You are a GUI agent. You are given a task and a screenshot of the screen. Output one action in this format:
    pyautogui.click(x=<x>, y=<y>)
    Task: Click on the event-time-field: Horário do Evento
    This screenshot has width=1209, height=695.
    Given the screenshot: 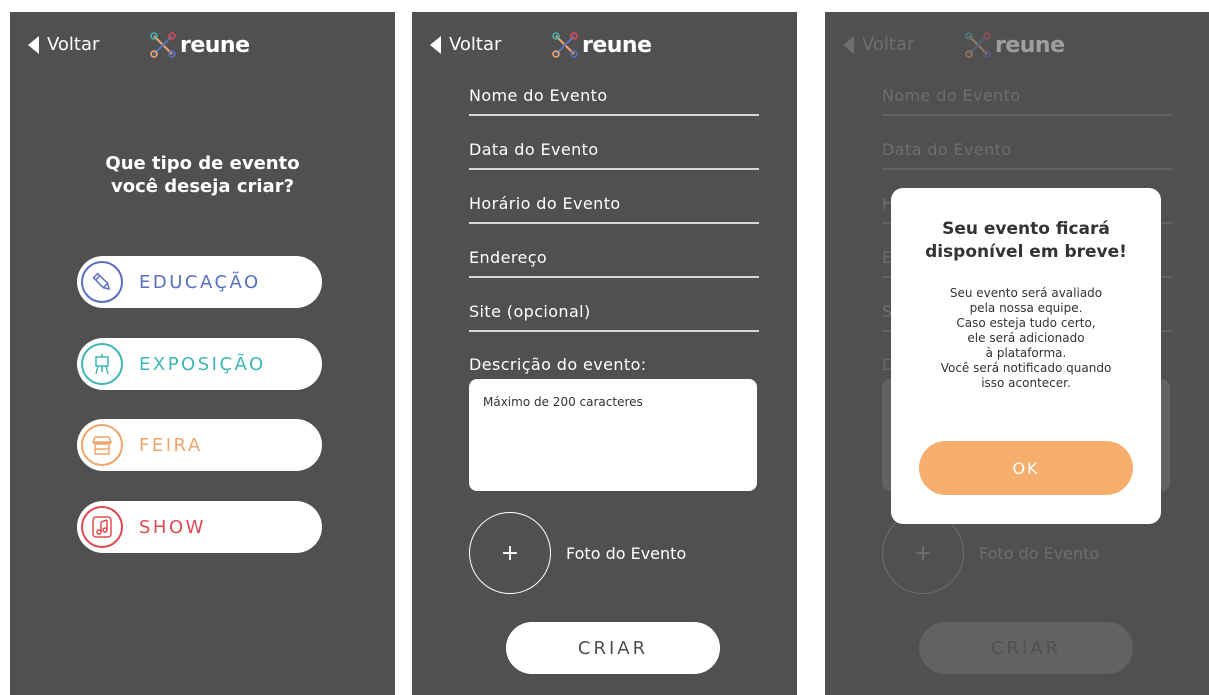 What is the action you would take?
    pyautogui.click(x=614, y=209)
    